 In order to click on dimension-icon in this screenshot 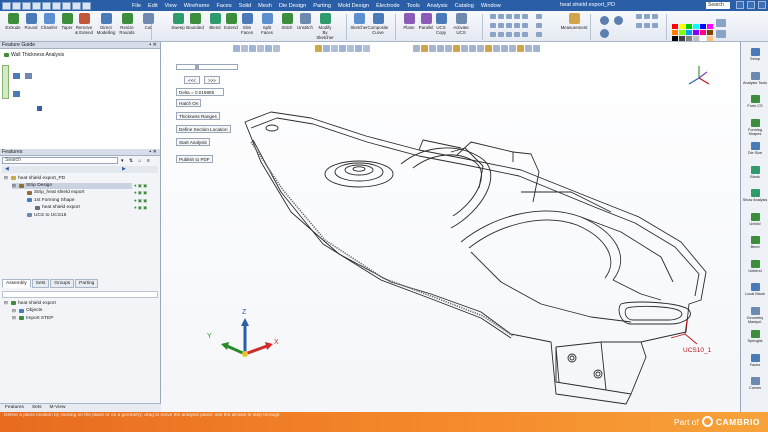, I will do `click(501, 34)`.